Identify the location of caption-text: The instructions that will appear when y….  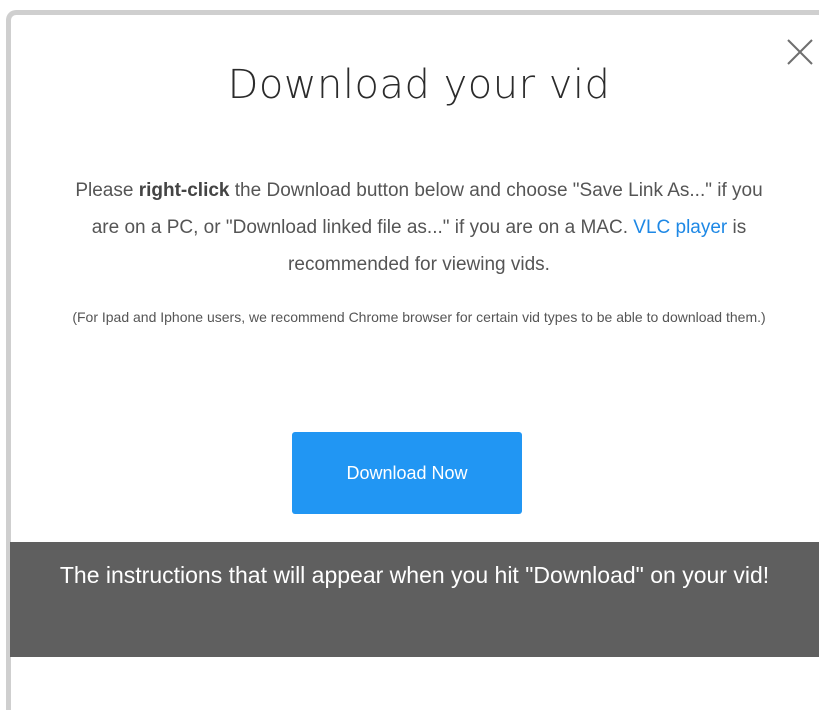
(414, 575).